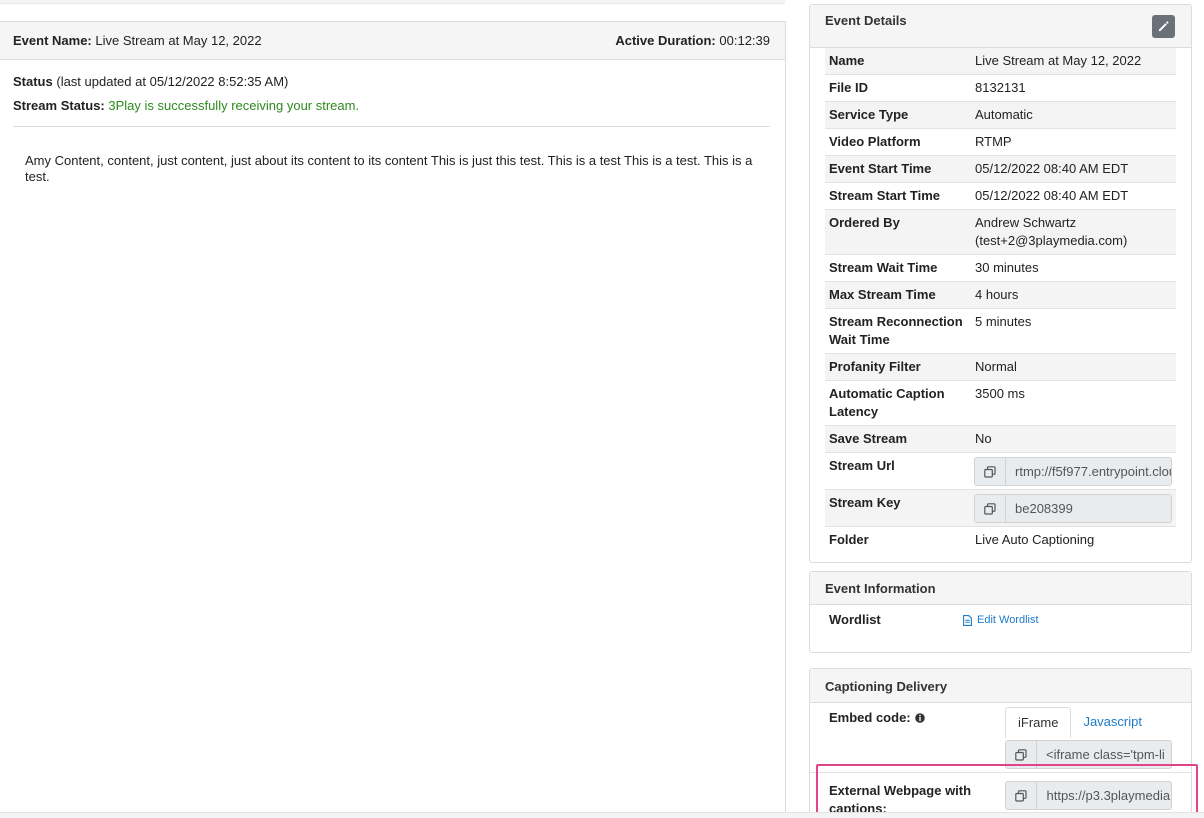 The width and height of the screenshot is (1204, 818). What do you see at coordinates (1000, 439) in the screenshot?
I see `detail-row-save-stream: Save Stream No` at bounding box center [1000, 439].